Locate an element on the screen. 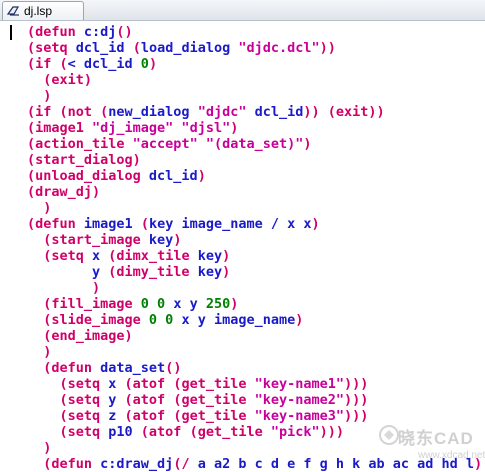 The height and width of the screenshot is (472, 485). code-line: (defun image1 (key image_name / x x) is located at coordinates (173, 224).